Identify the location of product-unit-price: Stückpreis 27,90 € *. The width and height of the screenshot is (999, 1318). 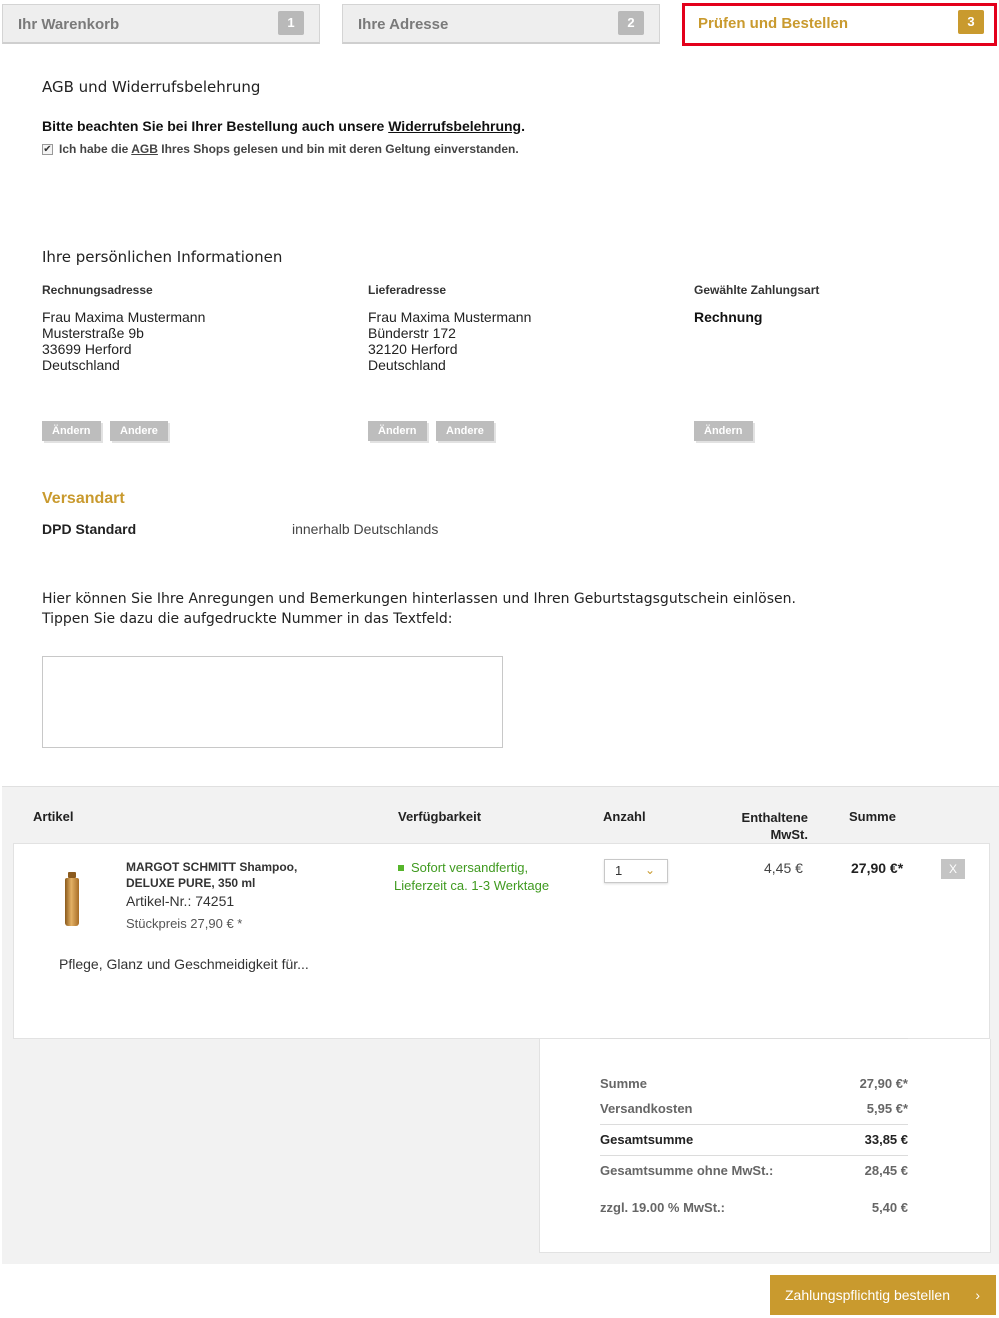
(184, 923).